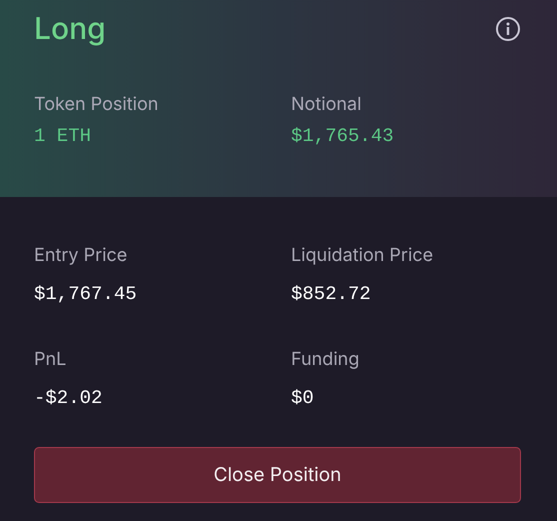 The image size is (557, 521). Describe the element at coordinates (81, 256) in the screenshot. I see `detail-label: Entry Price` at that location.